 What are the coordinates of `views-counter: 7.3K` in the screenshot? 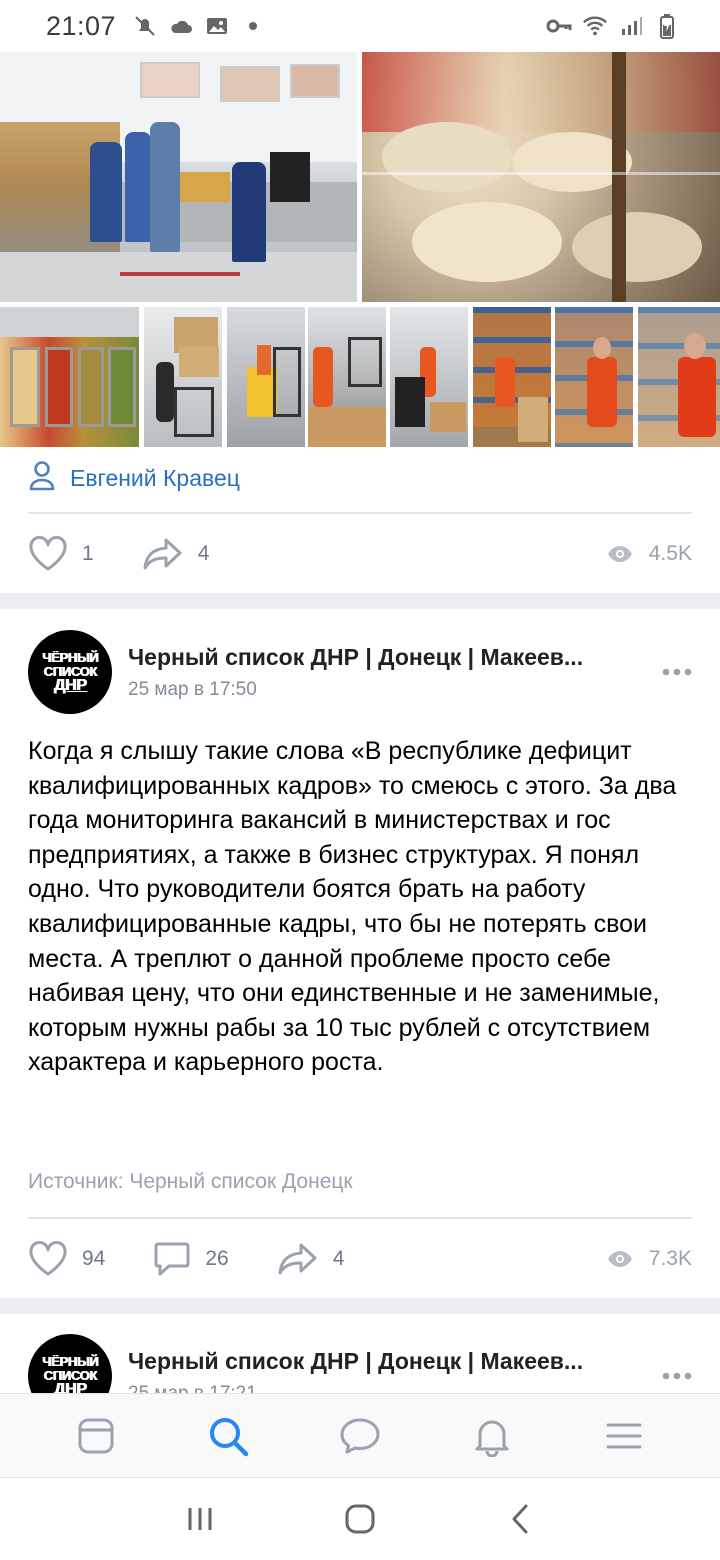 It's located at (649, 1259).